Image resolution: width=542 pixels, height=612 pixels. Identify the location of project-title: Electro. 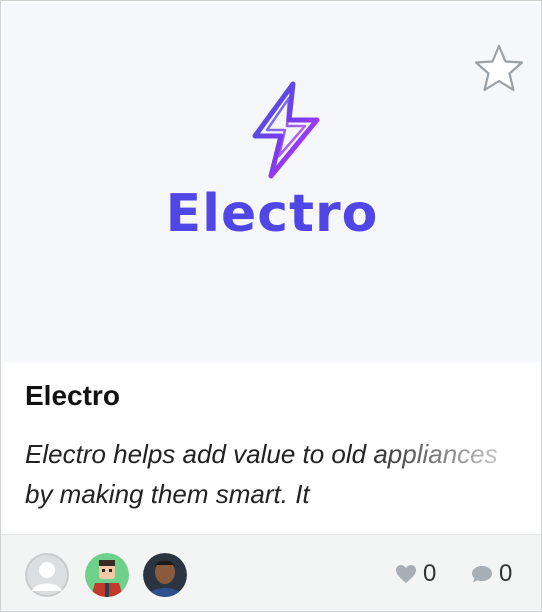
(72, 396).